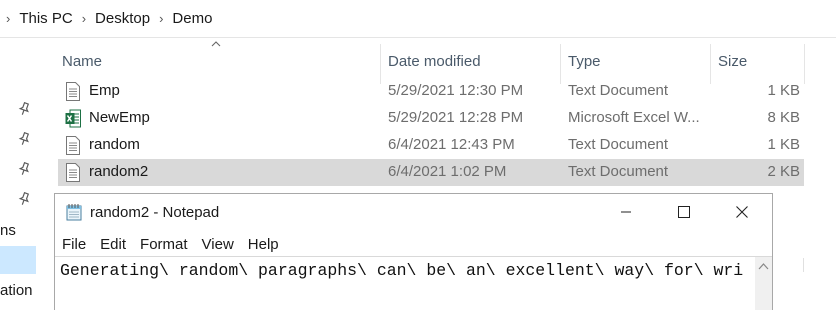 This screenshot has width=836, height=310. What do you see at coordinates (763, 283) in the screenshot?
I see `vertical-scrollbar` at bounding box center [763, 283].